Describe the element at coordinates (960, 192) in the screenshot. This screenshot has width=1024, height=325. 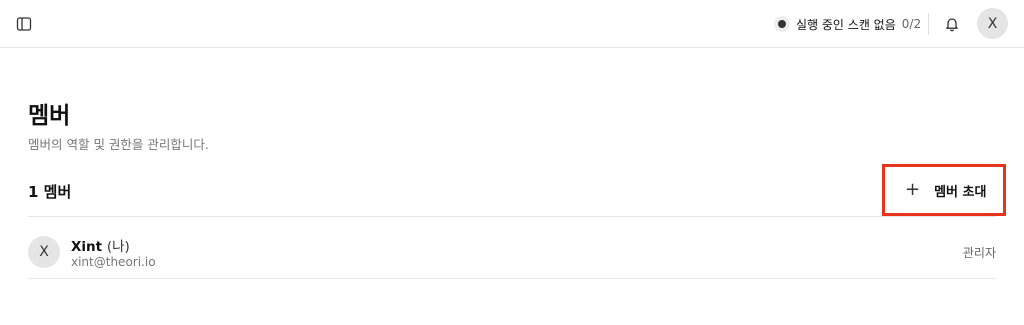
I see `invite-member-label: 멤버 초대` at that location.